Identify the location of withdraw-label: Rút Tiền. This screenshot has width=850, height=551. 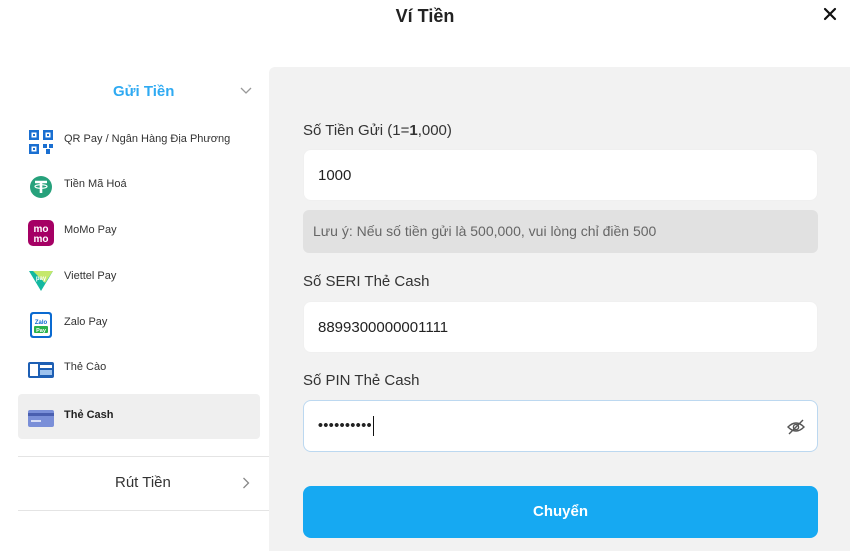
(143, 482).